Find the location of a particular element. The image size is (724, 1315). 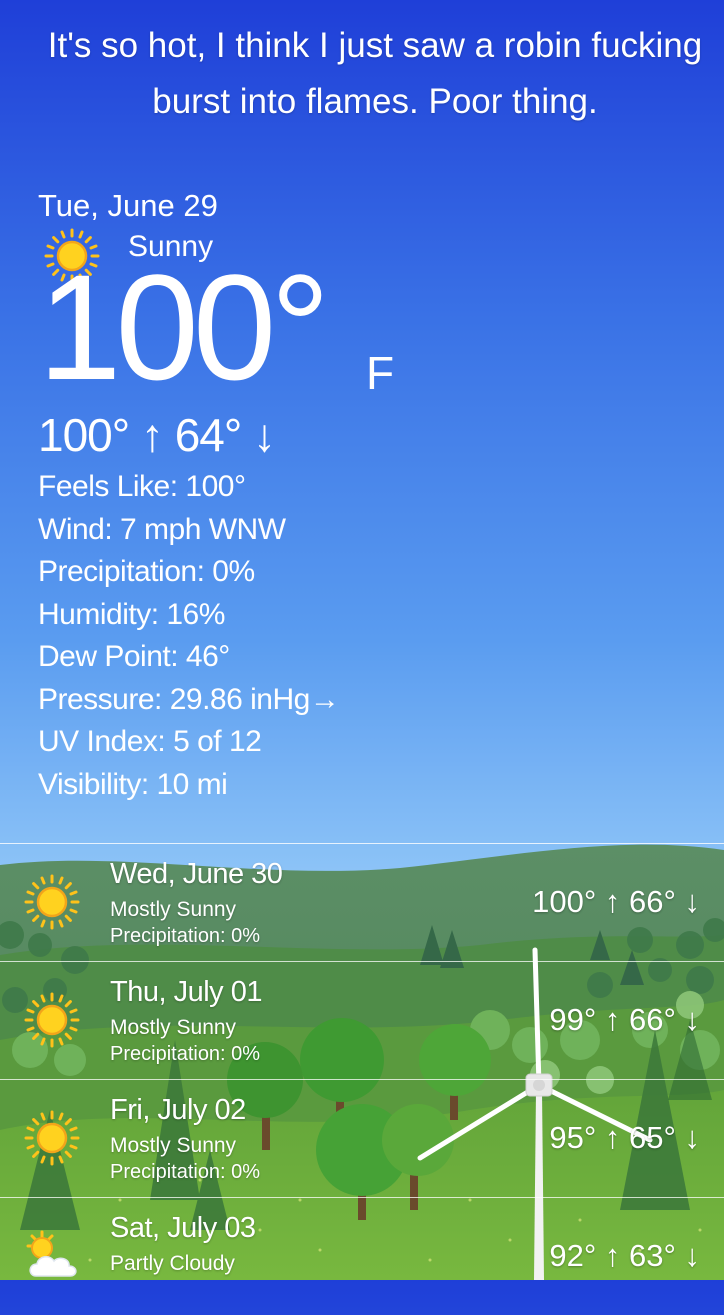

forecast-high-low: 100° ↑ 66° ↓ is located at coordinates (616, 901).